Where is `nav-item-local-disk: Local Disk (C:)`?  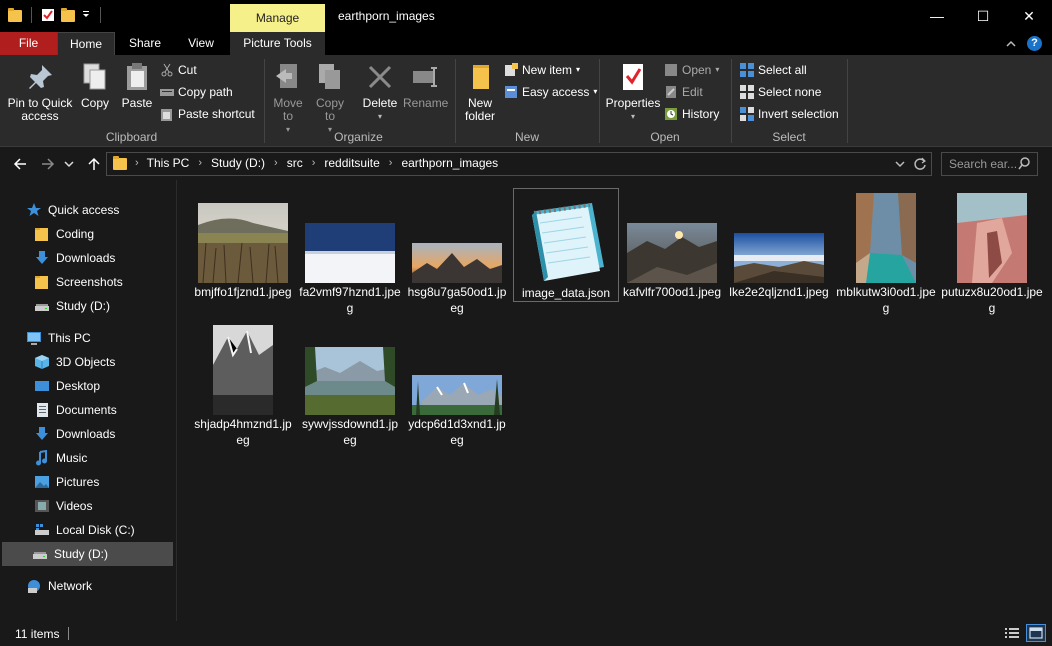
nav-item-local-disk: Local Disk (C:) is located at coordinates (87, 530).